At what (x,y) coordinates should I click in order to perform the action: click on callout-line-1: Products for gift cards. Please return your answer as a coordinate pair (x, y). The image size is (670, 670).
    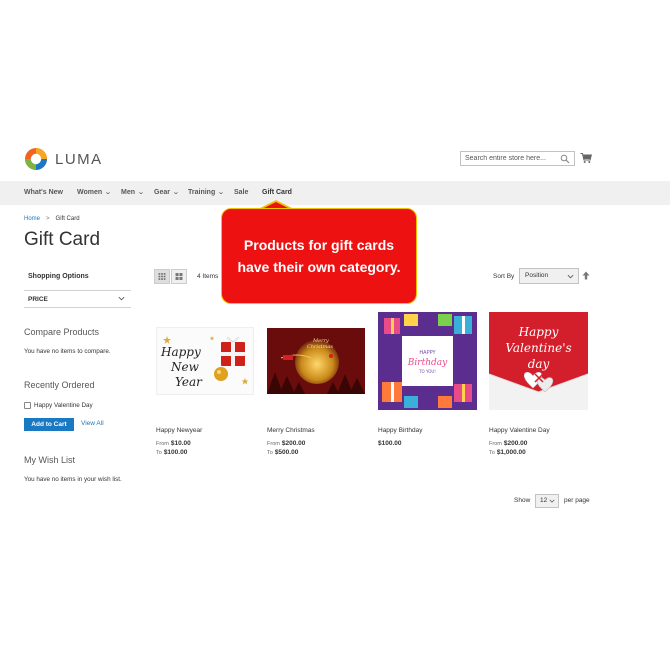
    Looking at the image, I should click on (319, 245).